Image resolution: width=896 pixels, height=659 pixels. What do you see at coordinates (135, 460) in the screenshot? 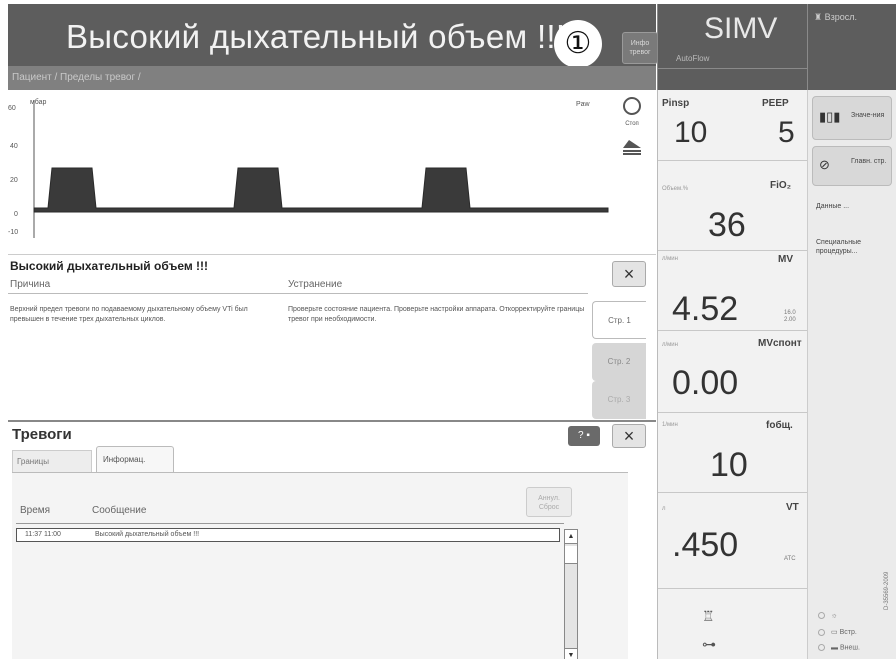
I see `tab-information: Информац.` at bounding box center [135, 460].